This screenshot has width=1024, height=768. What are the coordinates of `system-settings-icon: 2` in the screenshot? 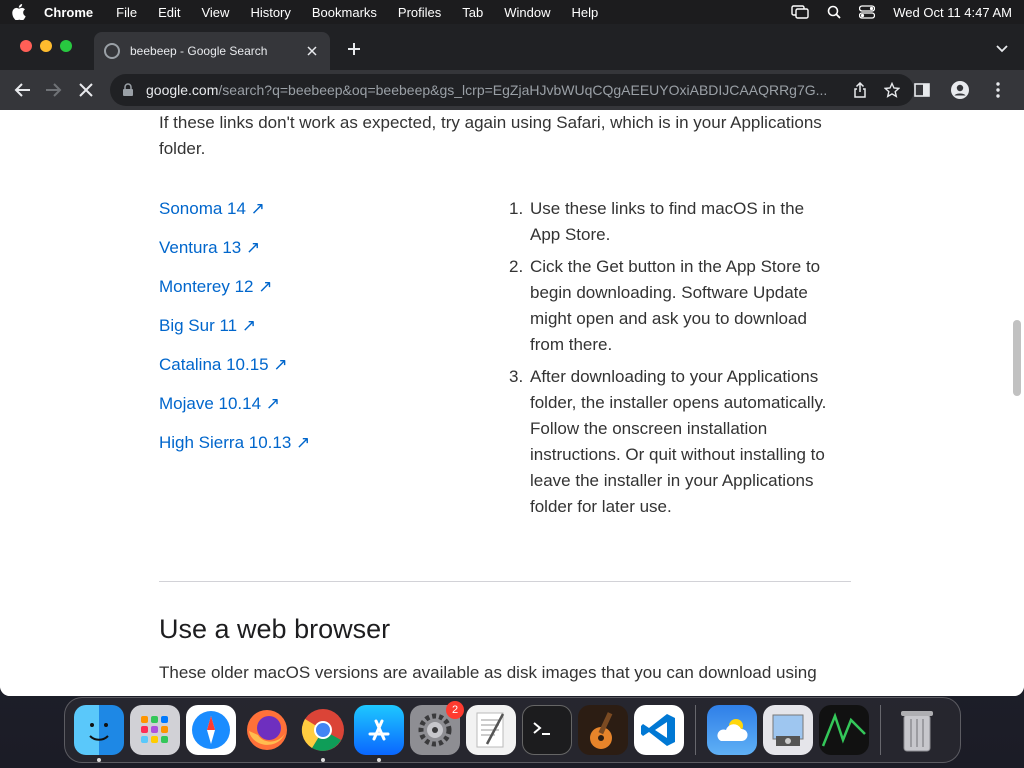 It's located at (437, 728).